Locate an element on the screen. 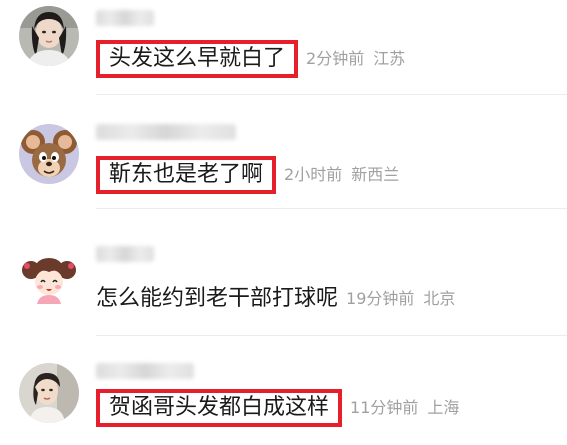 The height and width of the screenshot is (445, 567). photo-woman-2-icon is located at coordinates (49, 393).